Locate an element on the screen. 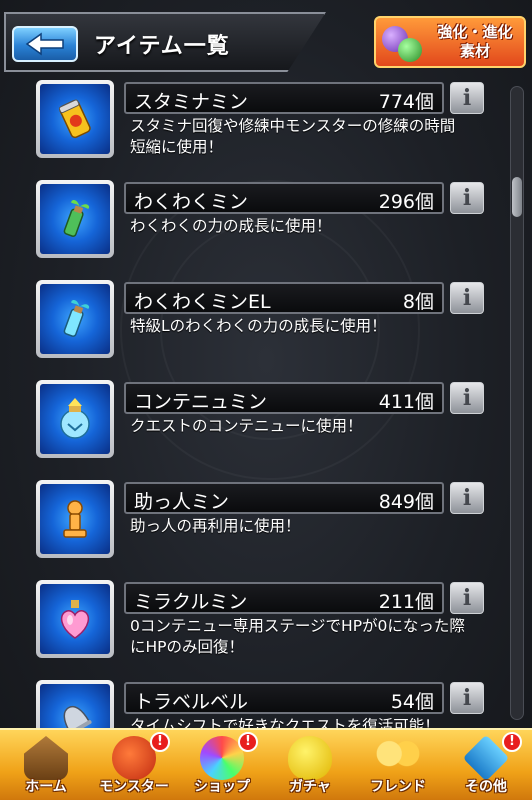 This screenshot has height=800, width=532. item-description: タイムシフトで好きなクエストを復活可能！ is located at coordinates (285, 722).